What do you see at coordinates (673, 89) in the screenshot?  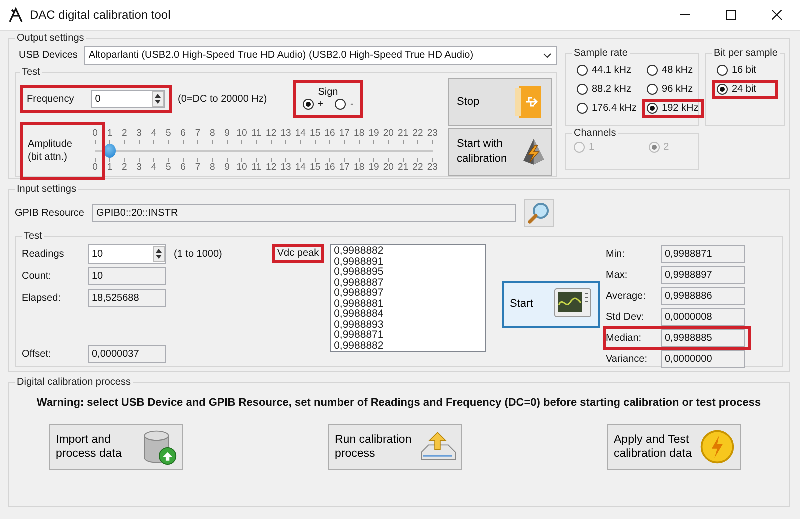 I see `radio-button: 96 kHz` at bounding box center [673, 89].